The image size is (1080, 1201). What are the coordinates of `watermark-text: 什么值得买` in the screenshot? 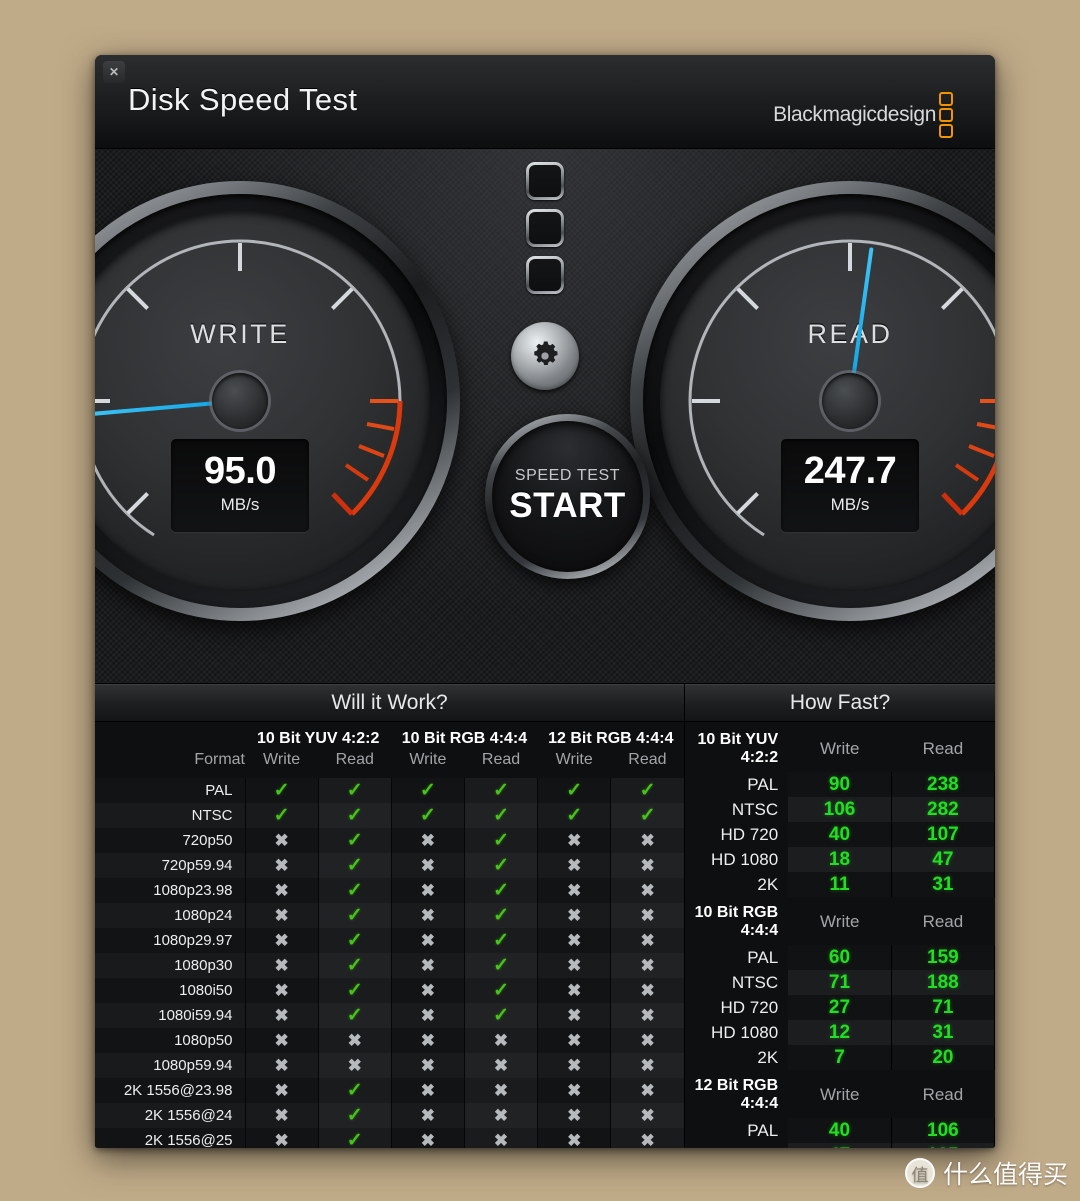 It's located at (1005, 1175).